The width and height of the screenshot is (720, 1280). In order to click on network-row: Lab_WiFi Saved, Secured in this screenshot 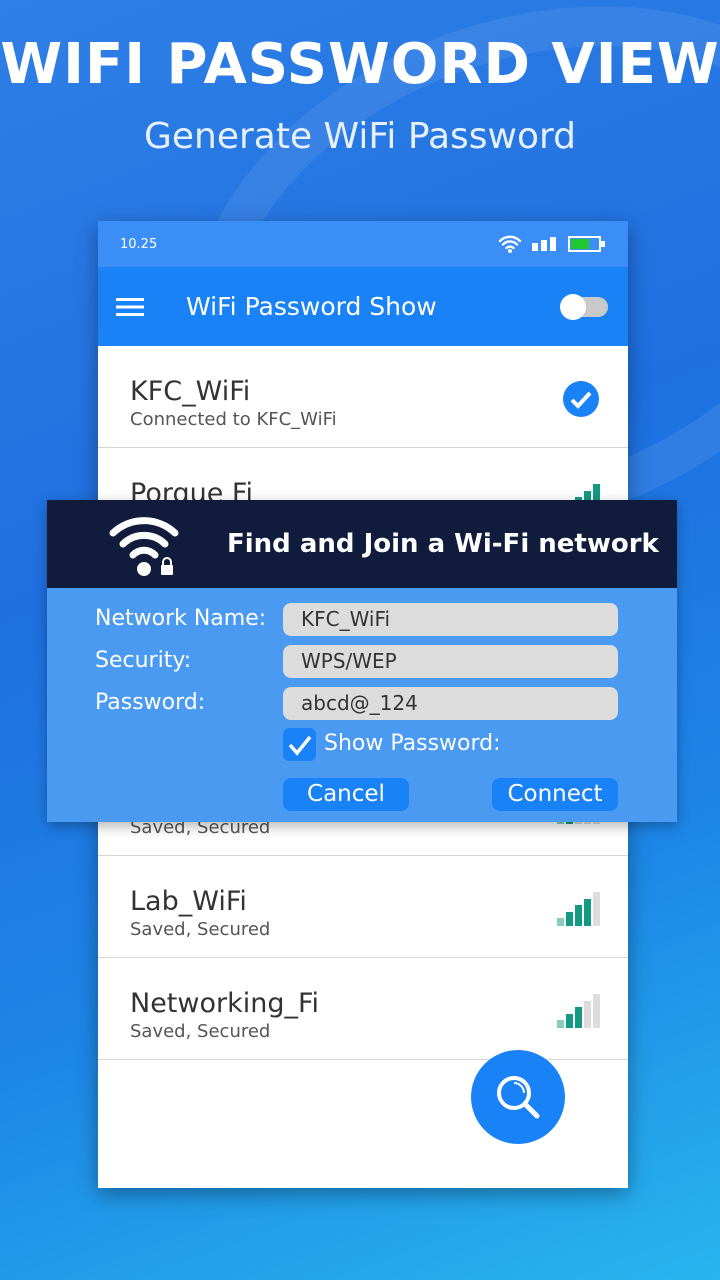, I will do `click(363, 907)`.